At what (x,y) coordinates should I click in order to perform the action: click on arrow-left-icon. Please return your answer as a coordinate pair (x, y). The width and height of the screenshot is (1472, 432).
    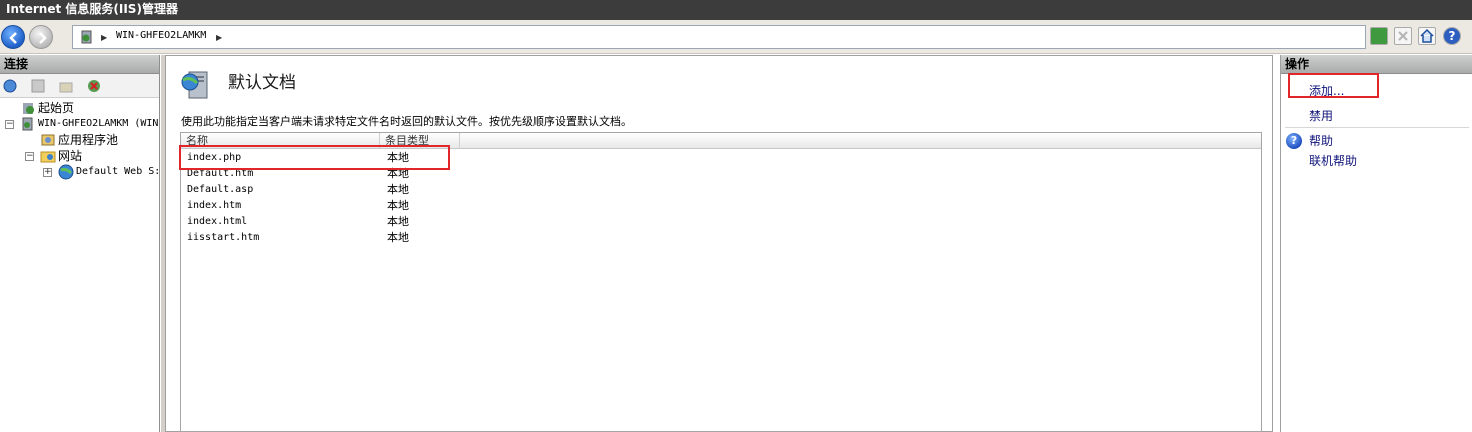
    Looking at the image, I should click on (13, 38).